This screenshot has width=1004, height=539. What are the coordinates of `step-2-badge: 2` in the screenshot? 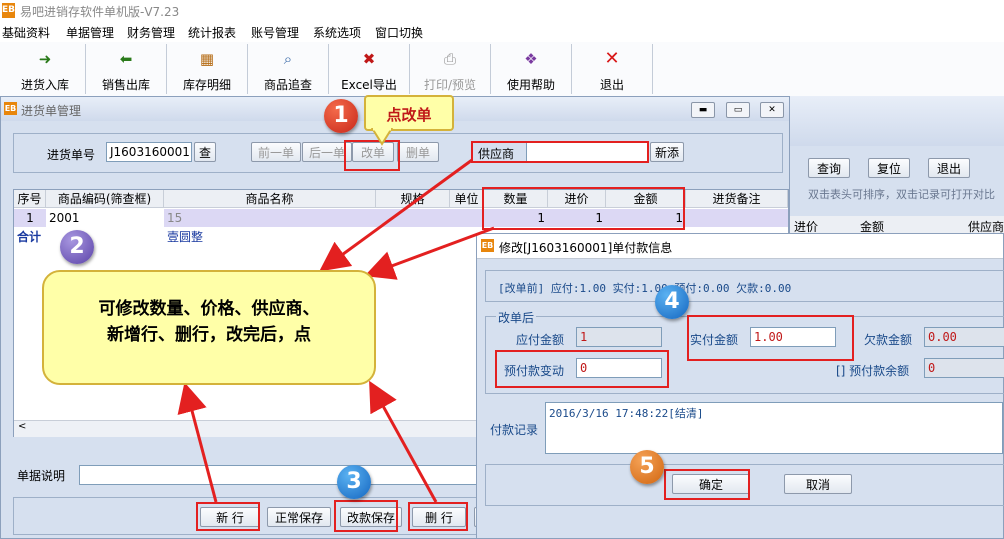 It's located at (77, 247).